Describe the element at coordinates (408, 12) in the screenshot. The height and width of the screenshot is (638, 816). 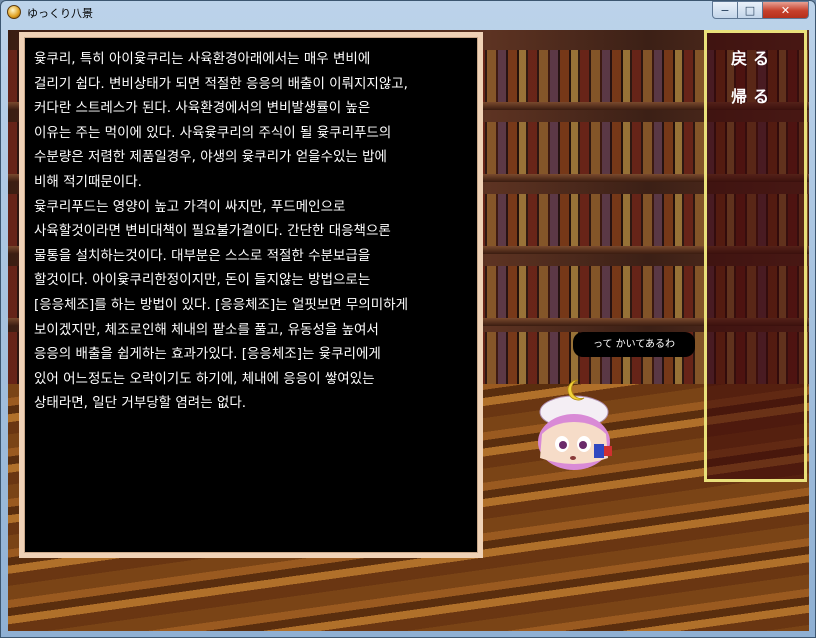
I see `title-bar: ゆっくり八景 − □ ✕` at that location.